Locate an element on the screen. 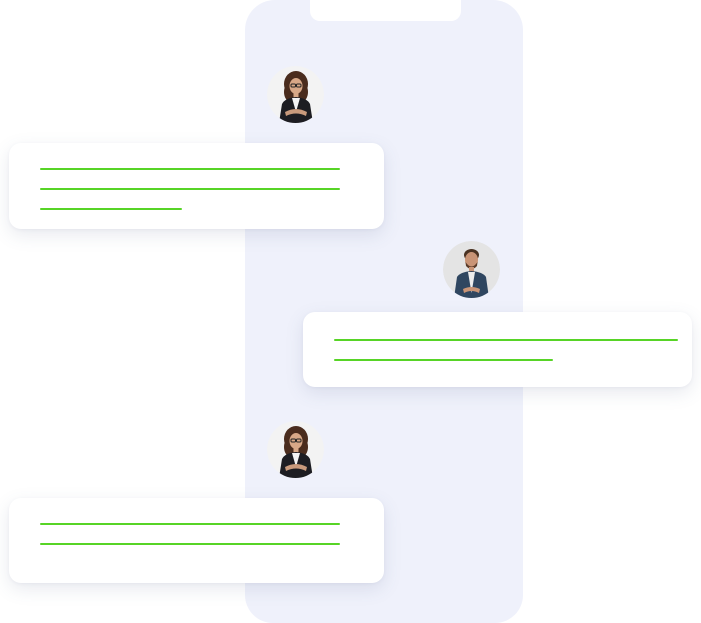 This screenshot has width=701, height=623. man-avatar is located at coordinates (471, 269).